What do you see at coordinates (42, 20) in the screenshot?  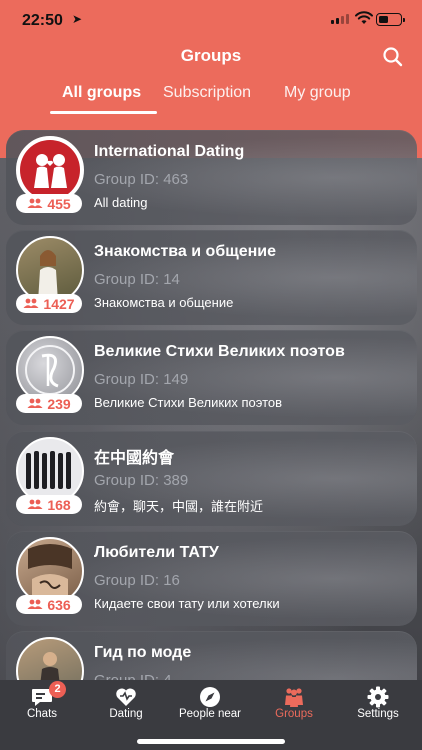 I see `status-time: 22:50` at bounding box center [42, 20].